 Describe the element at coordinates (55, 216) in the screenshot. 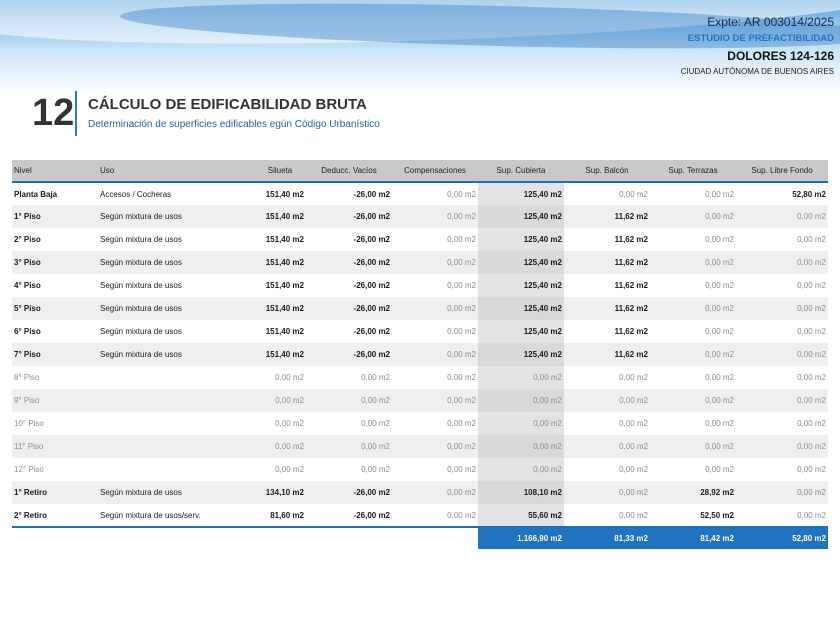

I see `cell-nivel: 1° Piso` at that location.